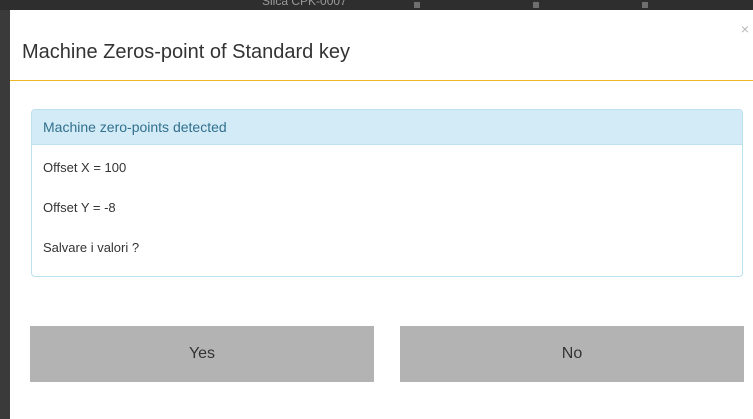 This screenshot has height=419, width=753. Describe the element at coordinates (304, 4) in the screenshot. I see `background-partial-text: Silca CPK-0007` at that location.